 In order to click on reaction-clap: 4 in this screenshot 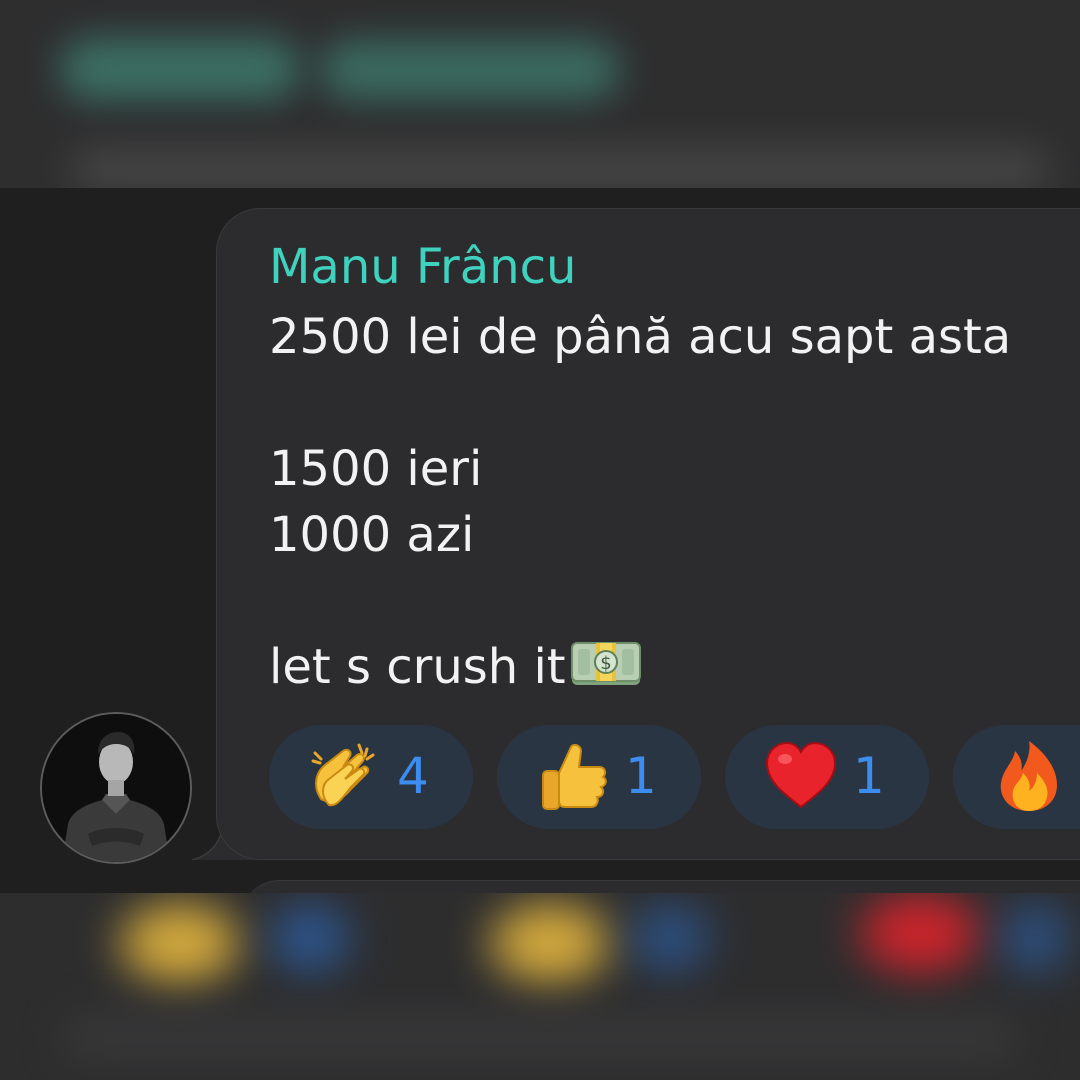, I will do `click(371, 777)`.